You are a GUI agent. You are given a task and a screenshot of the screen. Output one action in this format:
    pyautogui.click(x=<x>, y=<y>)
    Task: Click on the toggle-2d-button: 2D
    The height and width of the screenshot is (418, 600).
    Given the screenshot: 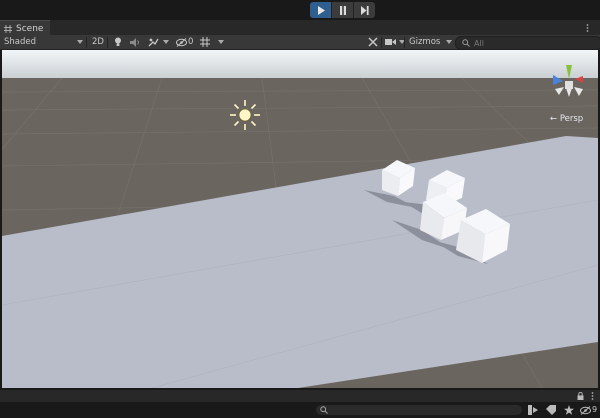 What is the action you would take?
    pyautogui.click(x=98, y=42)
    